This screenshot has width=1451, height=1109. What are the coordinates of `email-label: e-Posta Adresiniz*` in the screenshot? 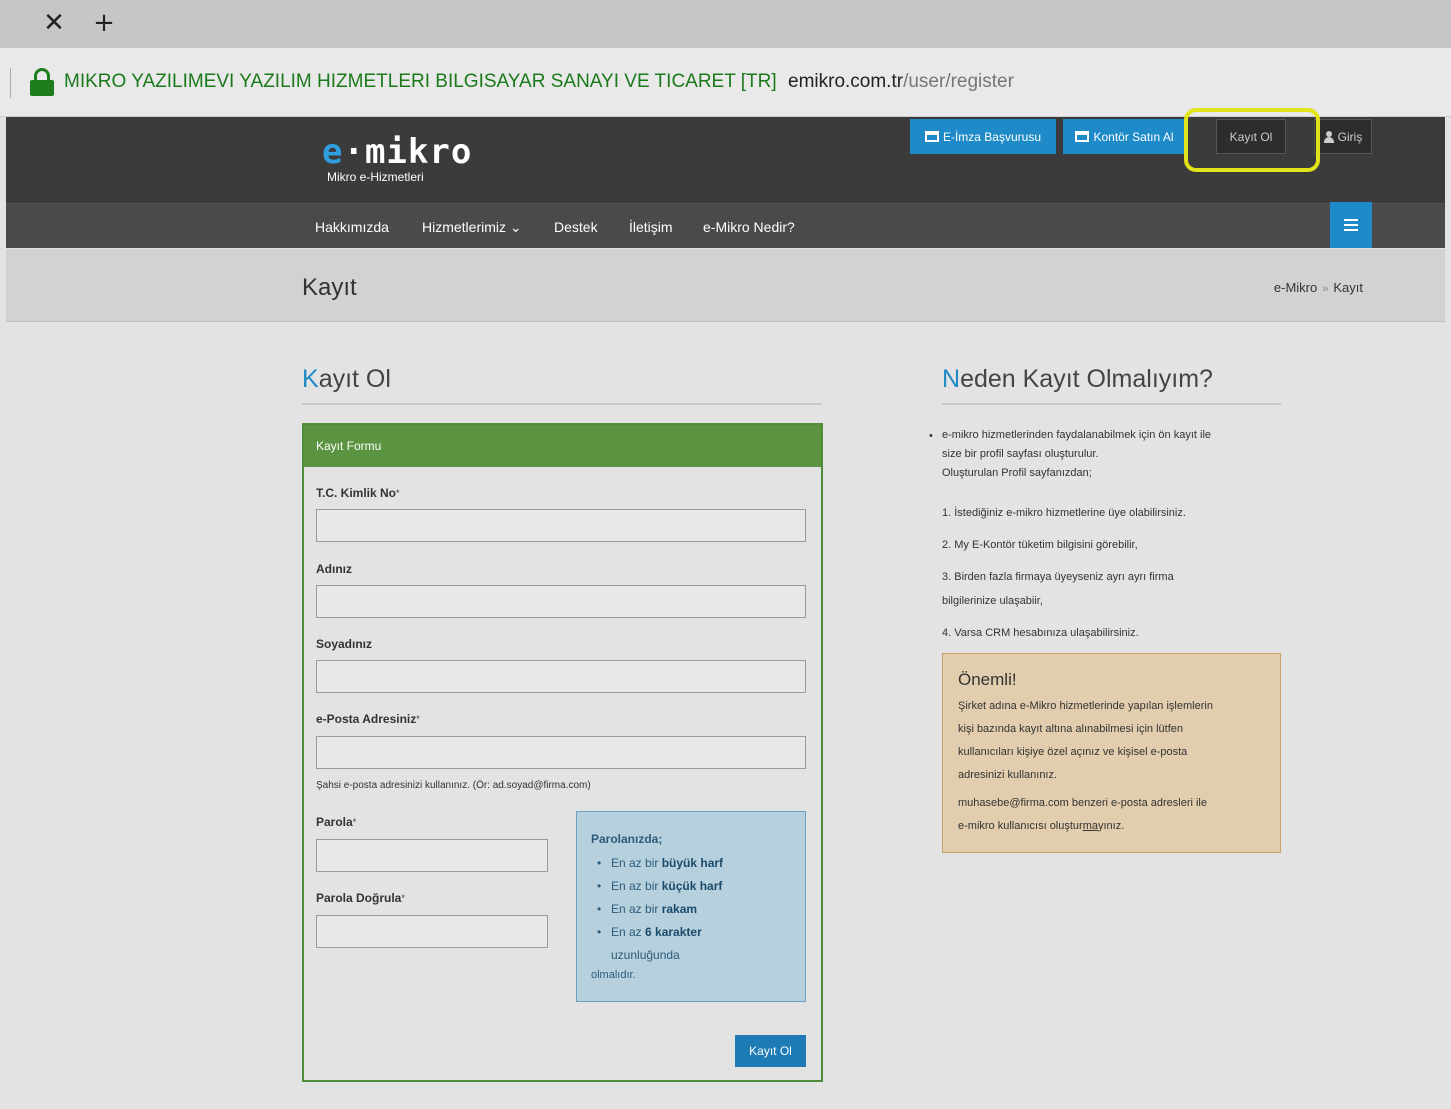 It's located at (368, 719).